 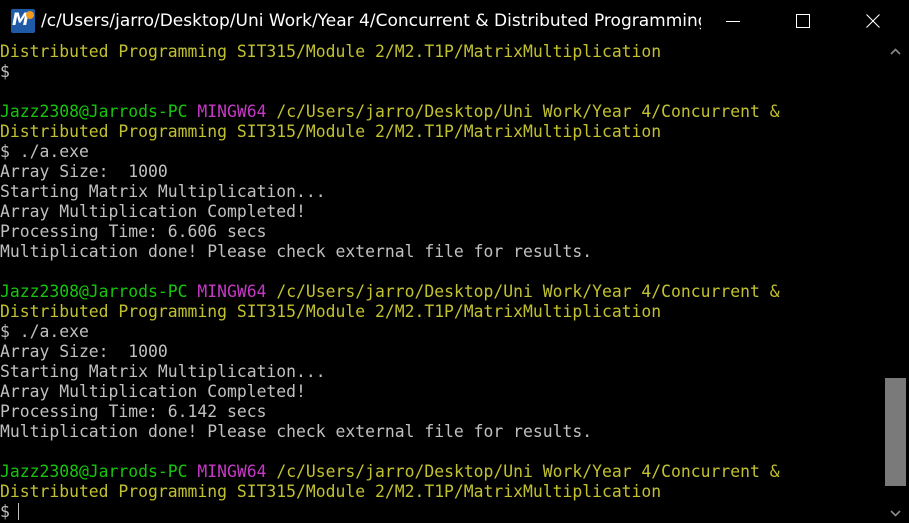 I want to click on scroll-down-button, so click(x=895, y=513).